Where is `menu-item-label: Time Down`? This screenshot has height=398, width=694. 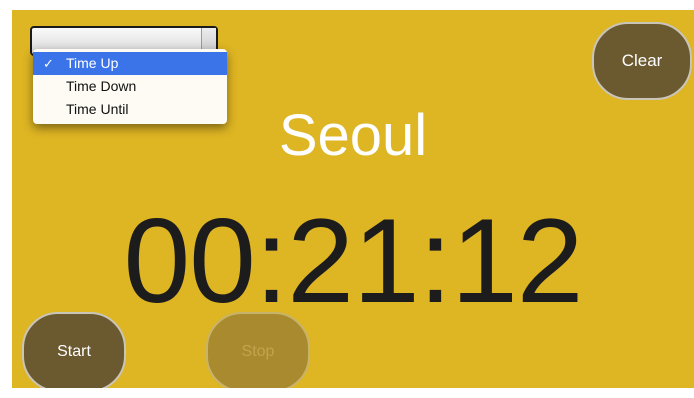 menu-item-label: Time Down is located at coordinates (101, 86).